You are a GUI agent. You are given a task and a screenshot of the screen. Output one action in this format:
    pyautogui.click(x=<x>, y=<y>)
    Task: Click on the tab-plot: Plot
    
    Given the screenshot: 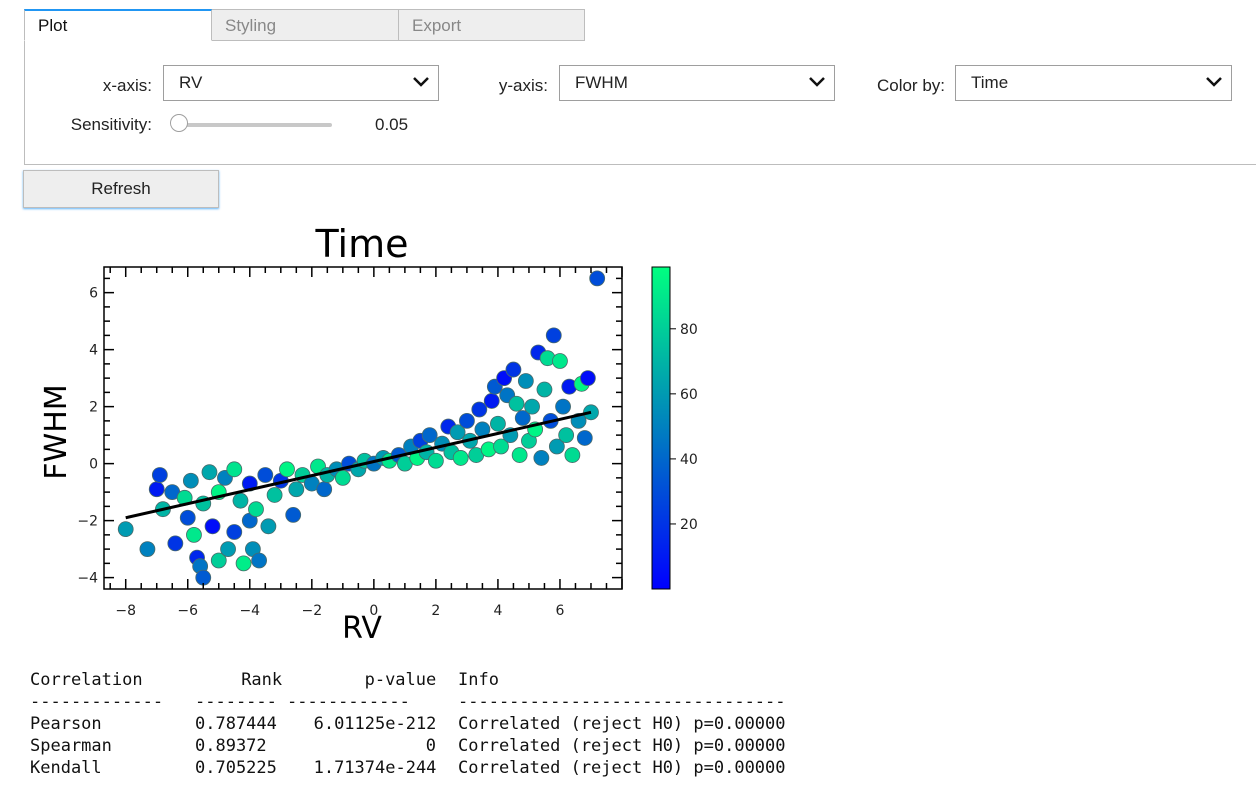 What is the action you would take?
    pyautogui.click(x=118, y=25)
    